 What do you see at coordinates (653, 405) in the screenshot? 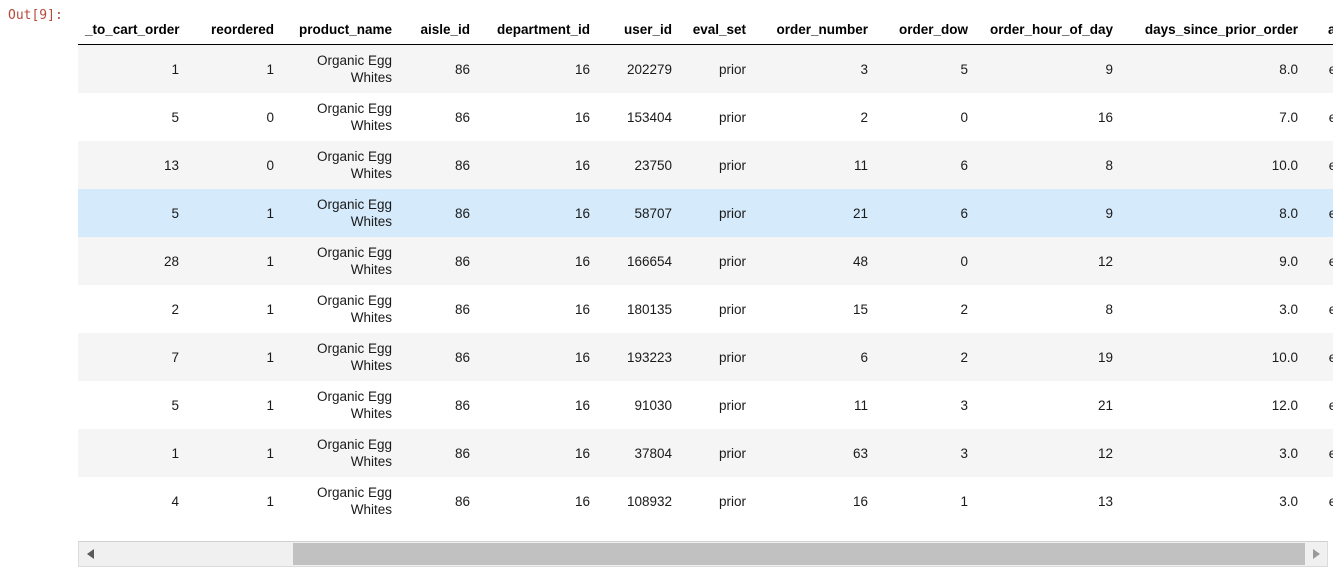
I see `cell-user-id: 91030` at bounding box center [653, 405].